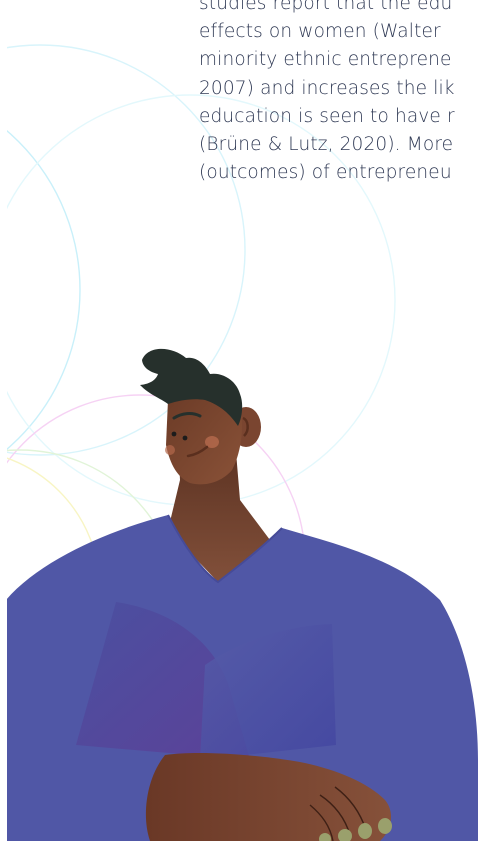 This screenshot has height=841, width=479. I want to click on eye-right, so click(185, 438).